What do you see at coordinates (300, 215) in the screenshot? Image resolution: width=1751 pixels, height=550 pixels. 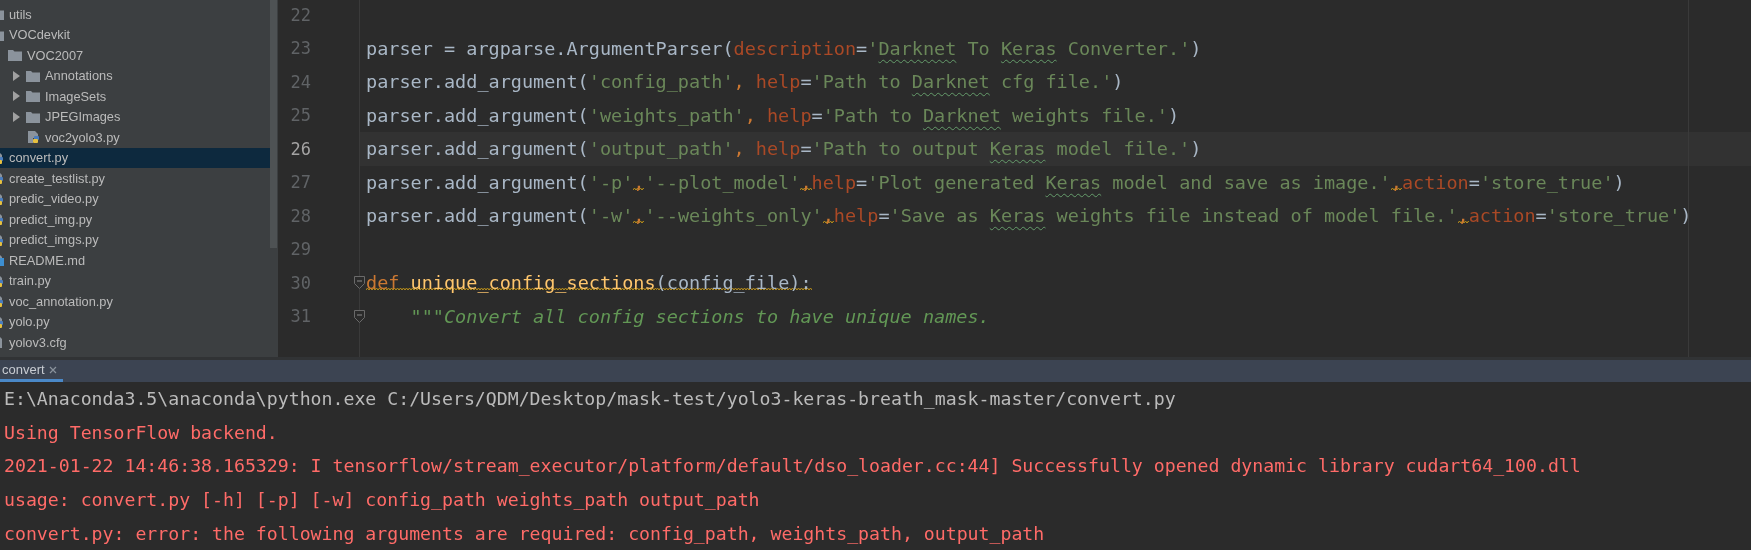 I see `line-number: 28` at bounding box center [300, 215].